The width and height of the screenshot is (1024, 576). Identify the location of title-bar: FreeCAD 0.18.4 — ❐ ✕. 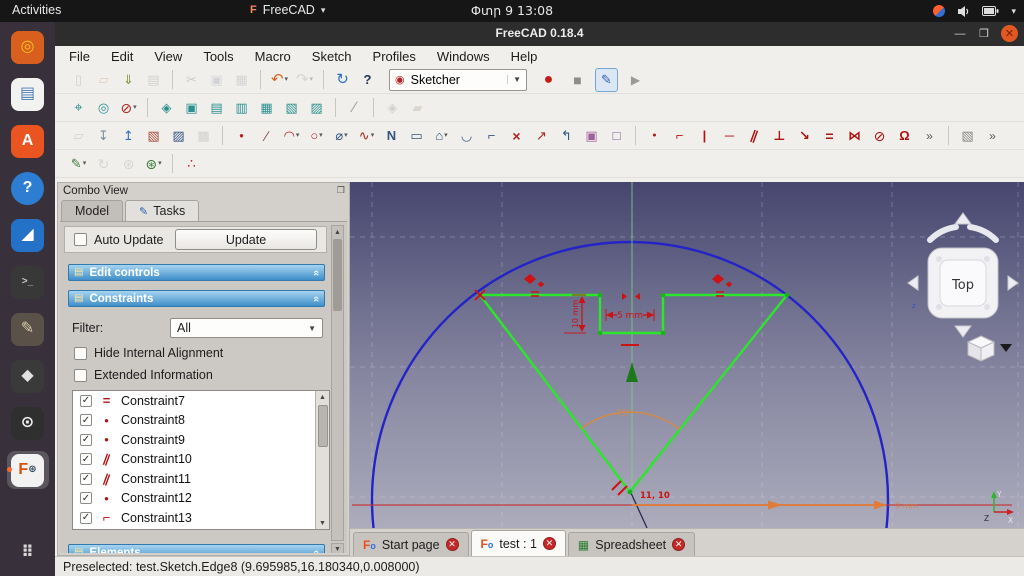
(539, 34).